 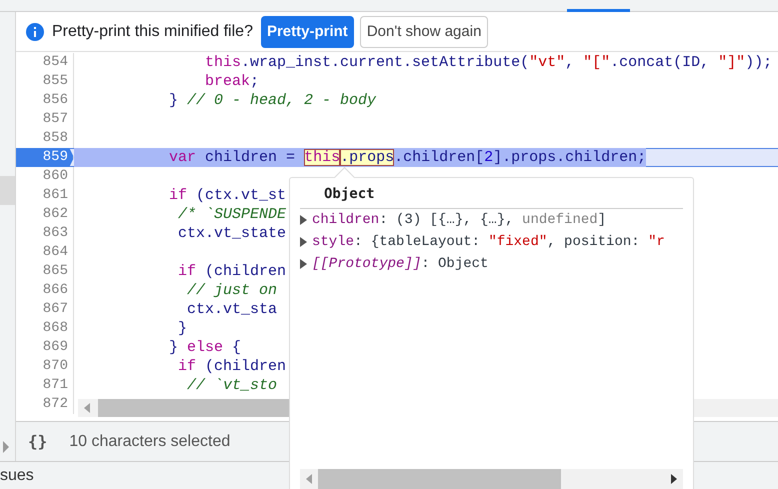 I want to click on info-icon, so click(x=35, y=31).